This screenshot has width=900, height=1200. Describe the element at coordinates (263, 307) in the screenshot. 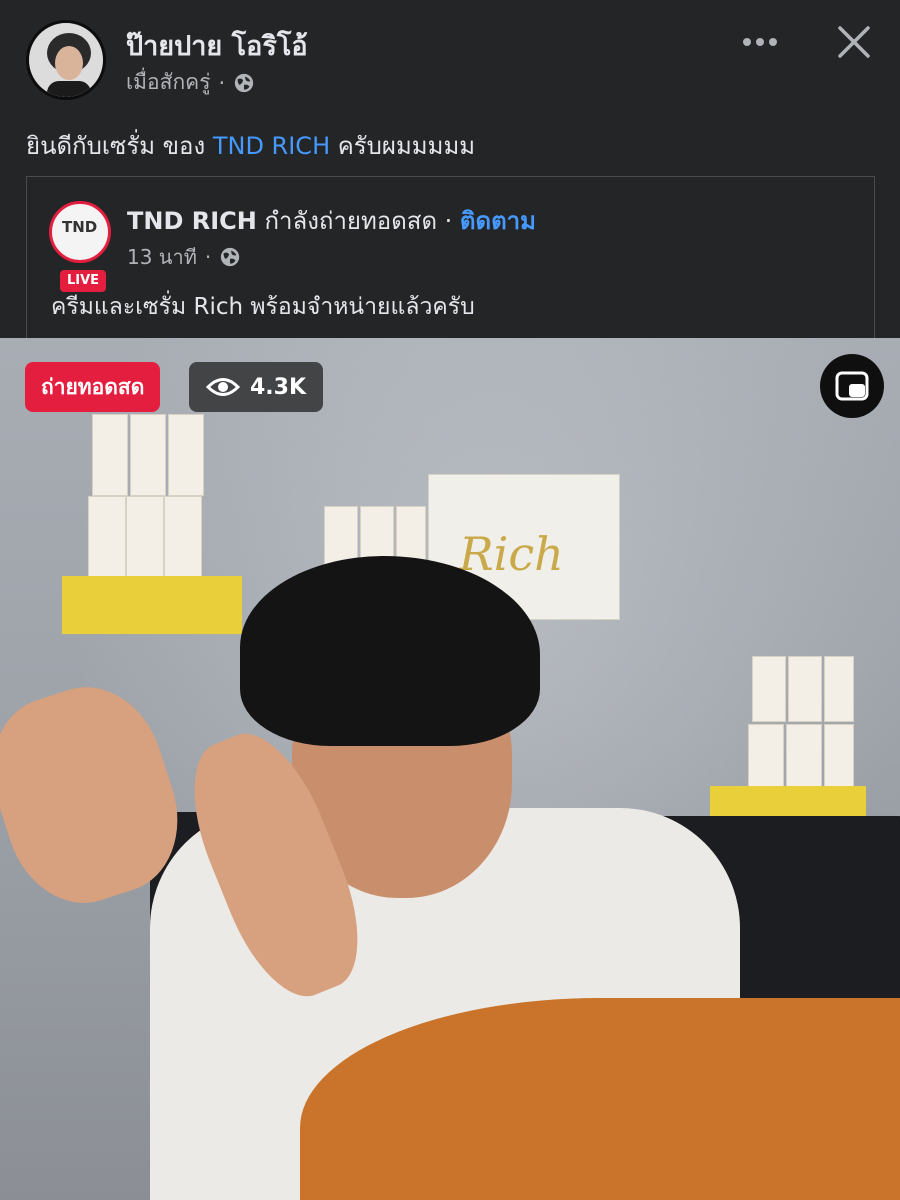

I see `shared-text: ครีมและเซรั่ม Rich พร้อมจำหน่ายแล้วครับ` at that location.